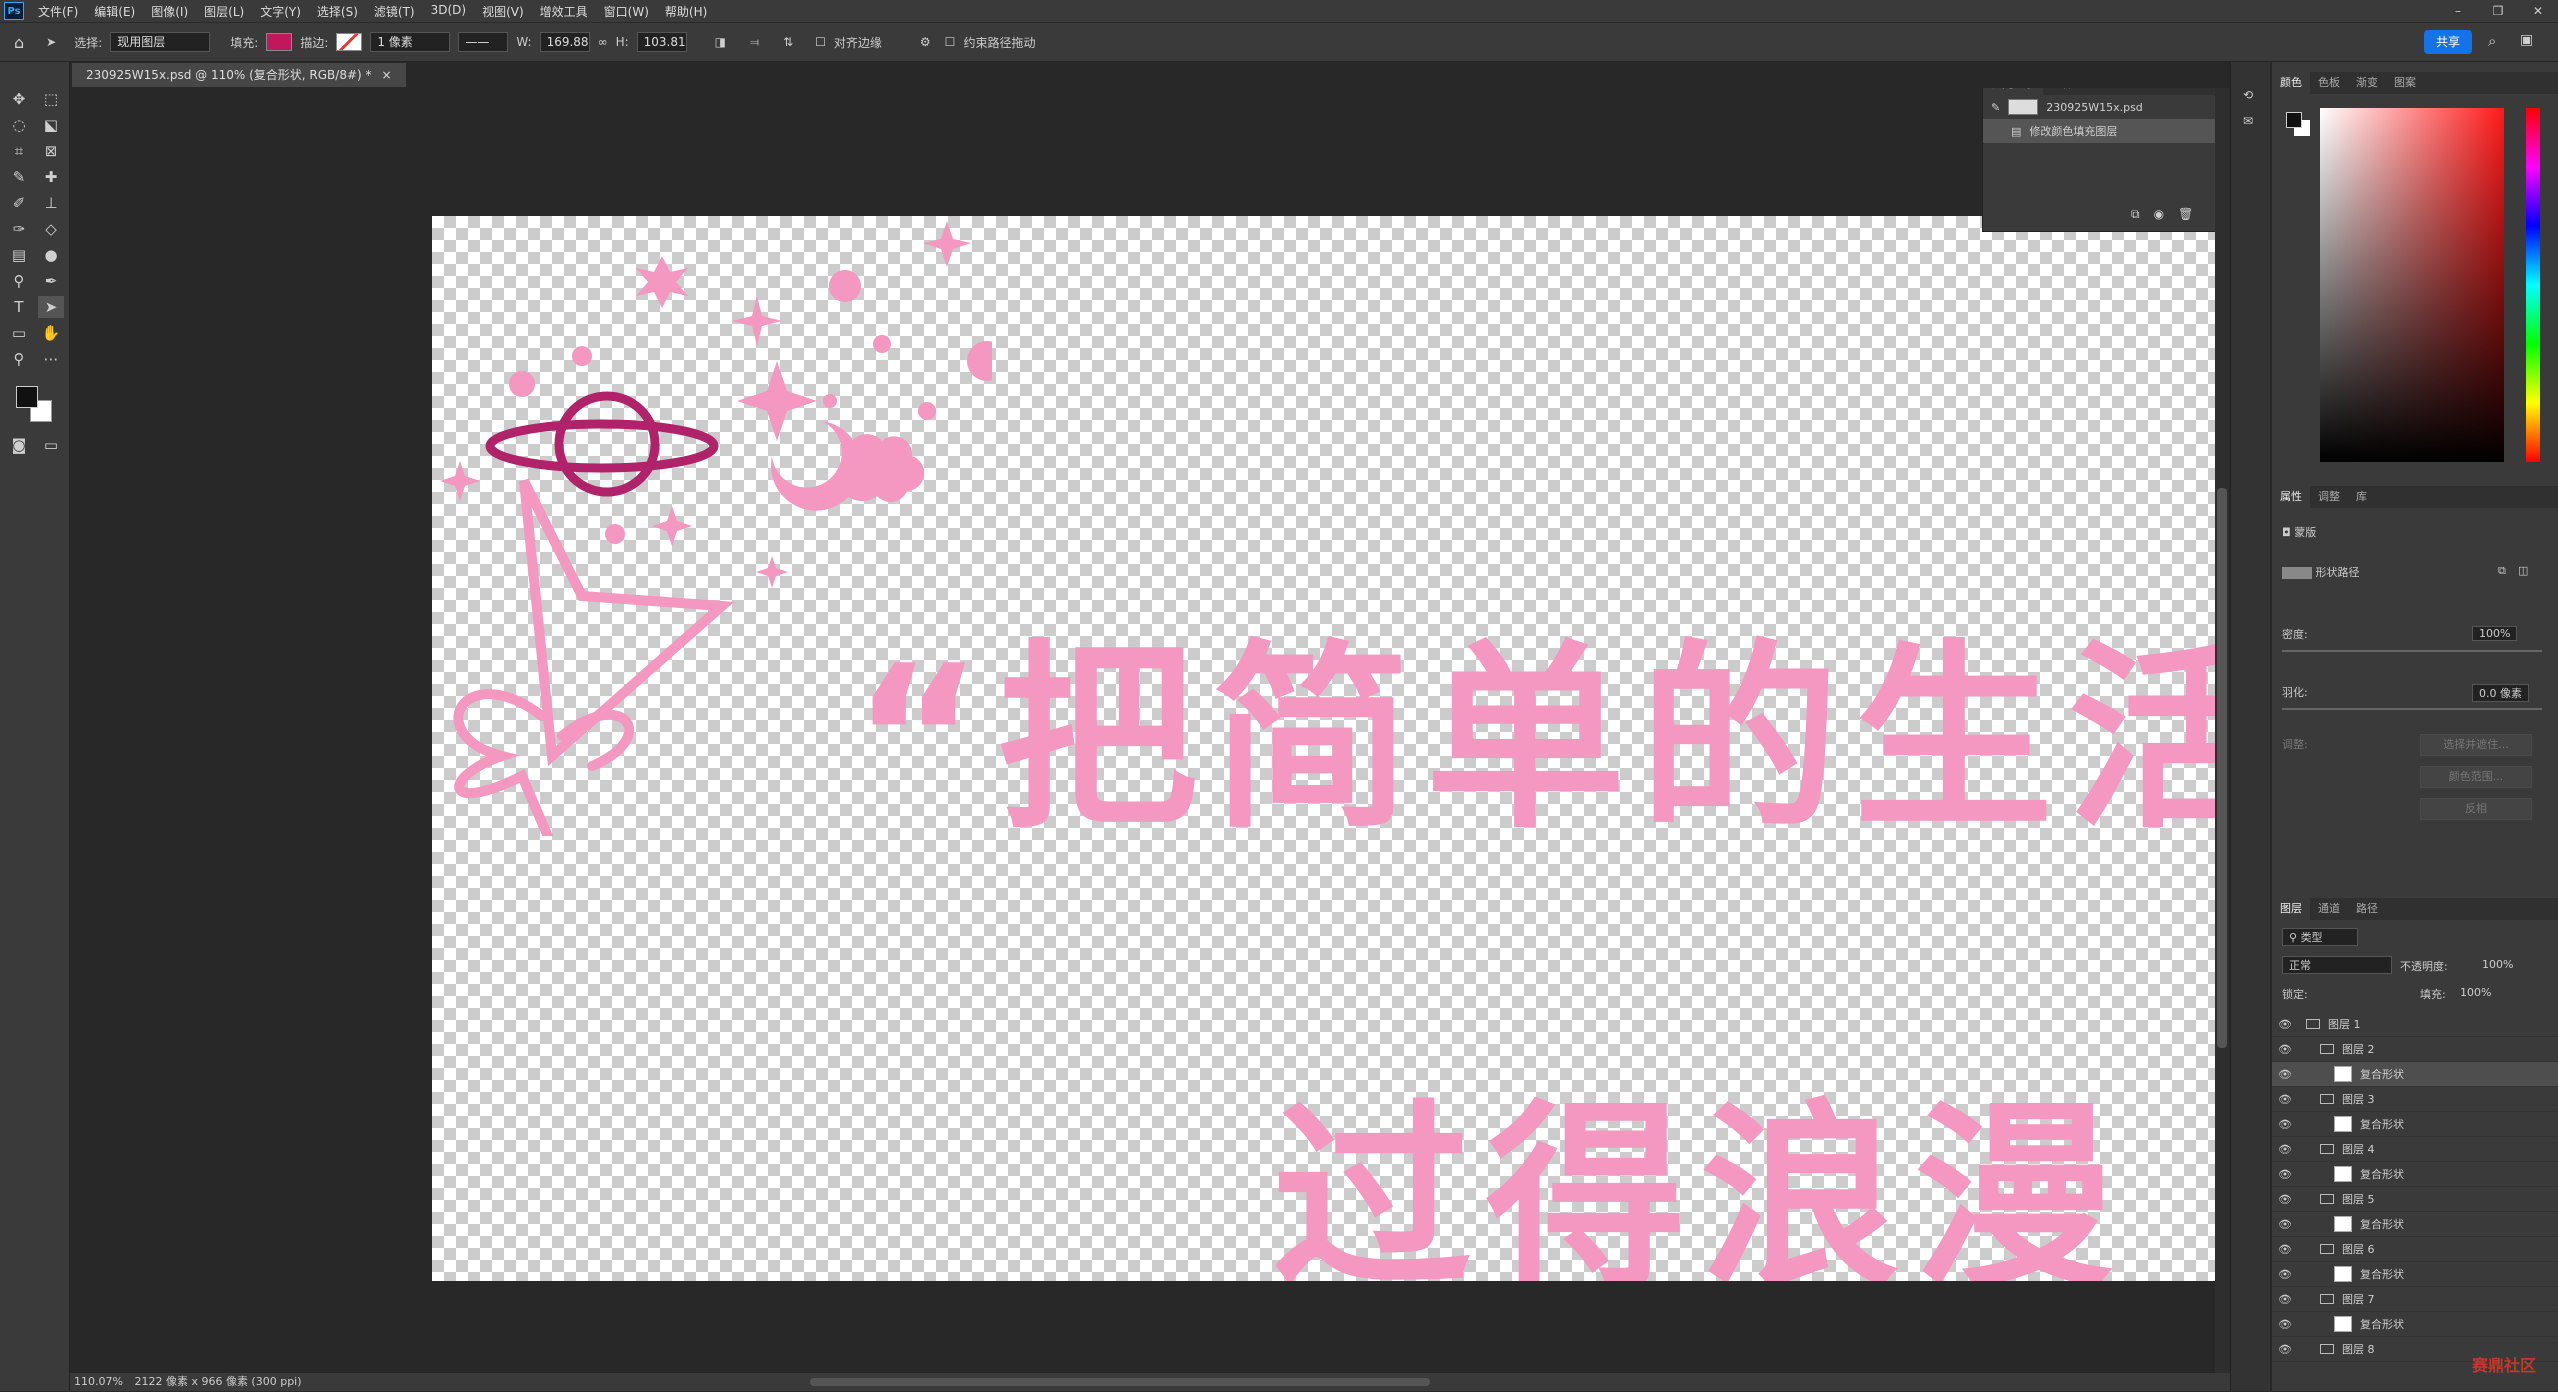 The height and width of the screenshot is (1392, 2558). I want to click on path-select-icon: ➤, so click(51, 307).